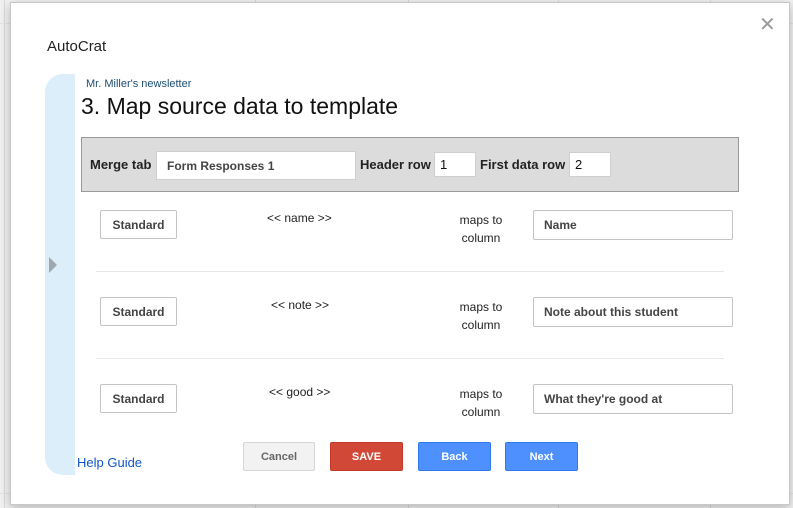 The width and height of the screenshot is (793, 508). Describe the element at coordinates (590, 164) in the screenshot. I see `first-data-row-input: 2` at that location.